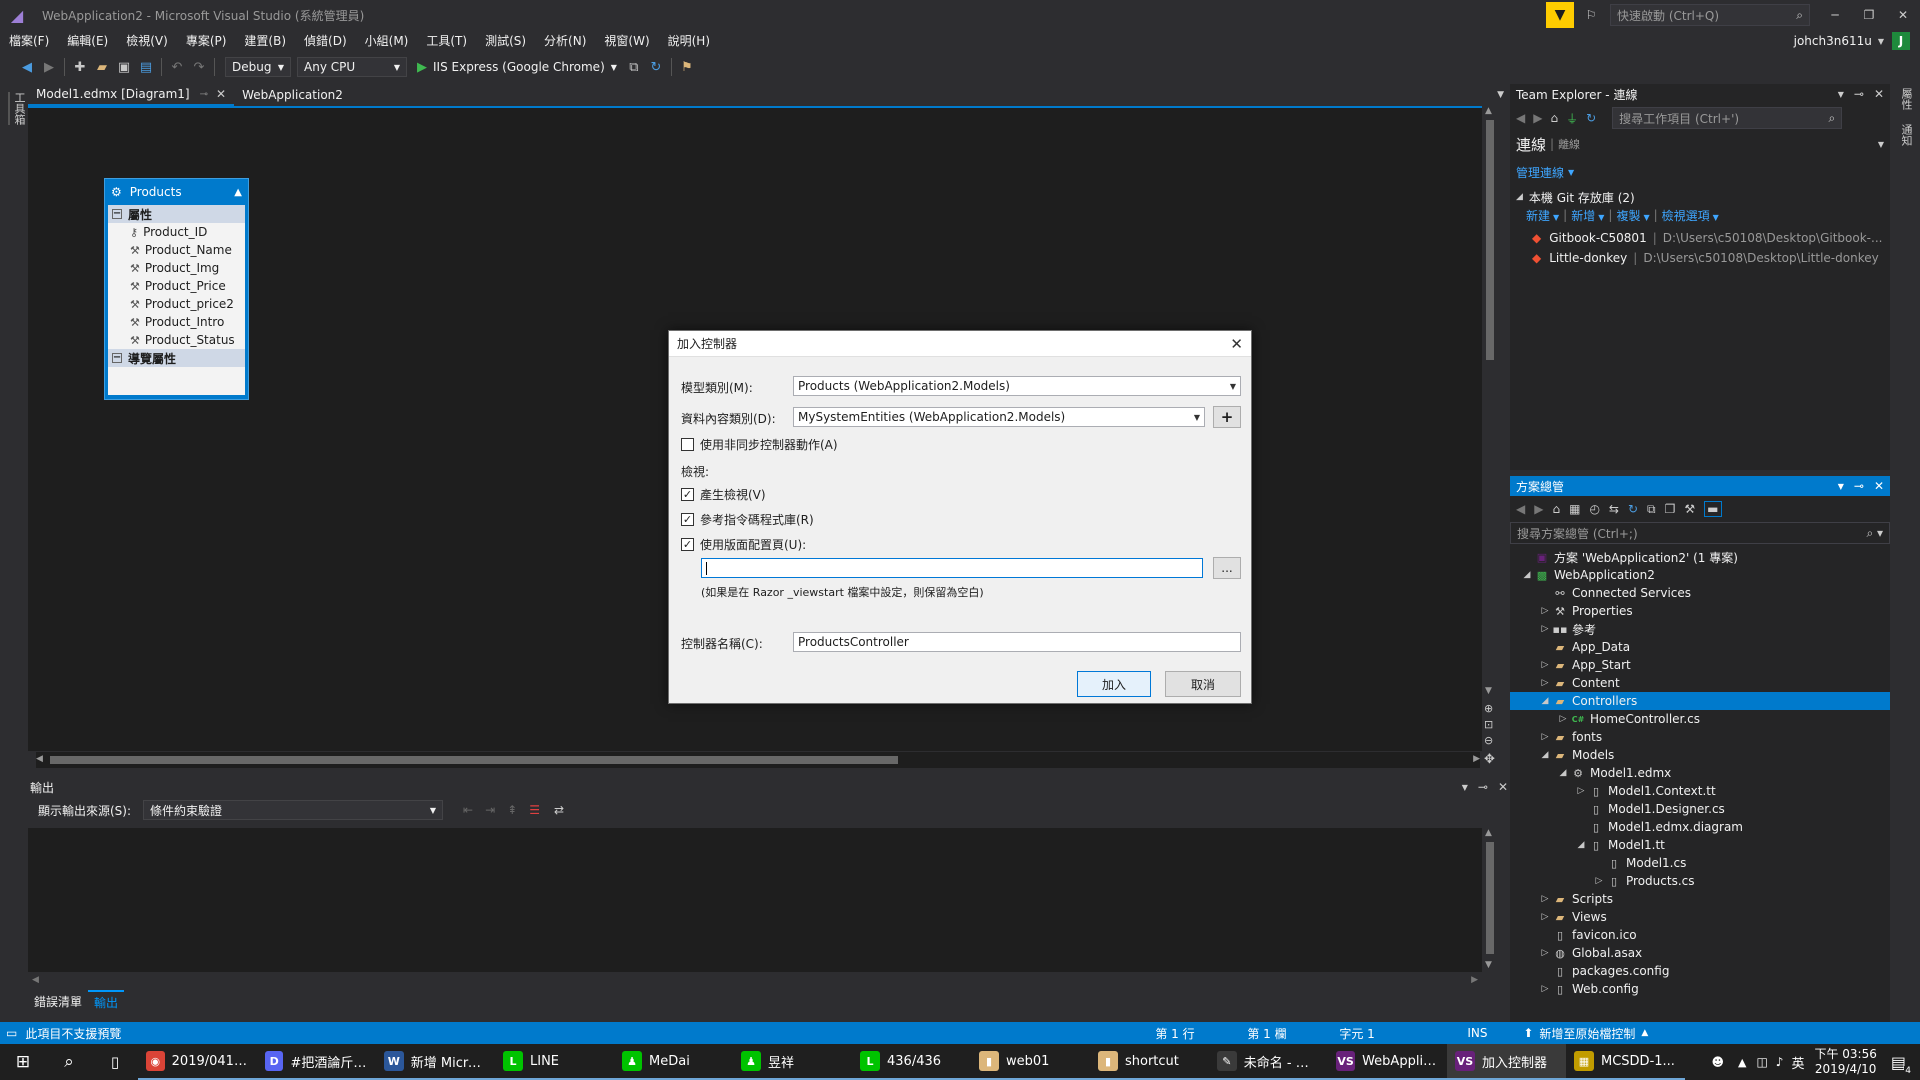  I want to click on entity-property: ⚒ Product_Price, so click(176, 286).